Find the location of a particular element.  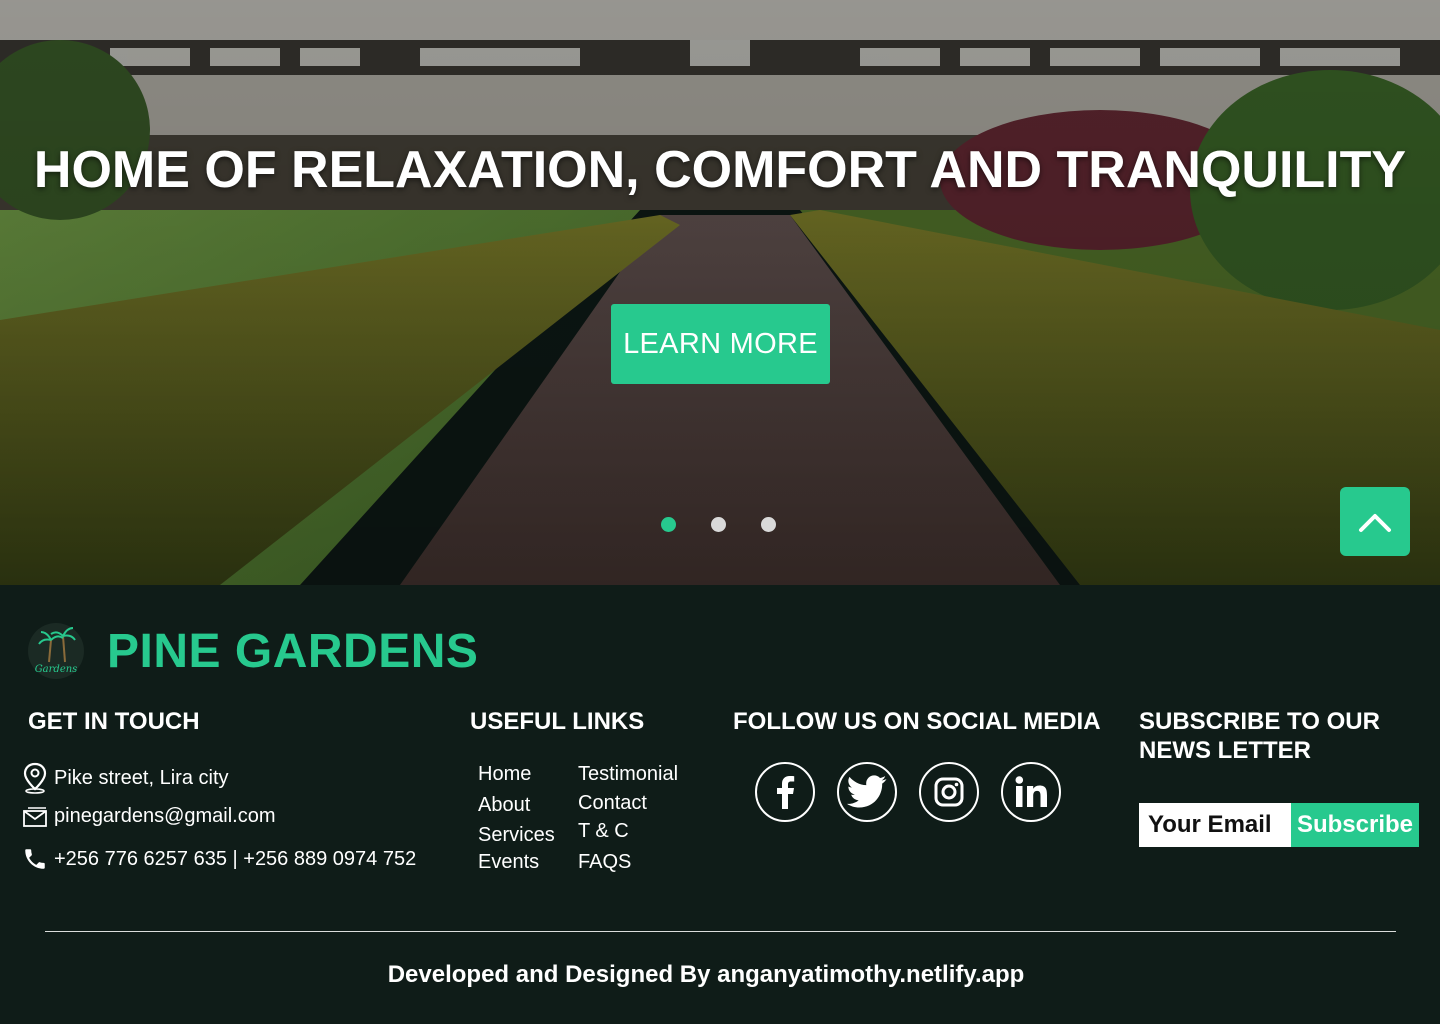

chevron-up-icon is located at coordinates (1375, 522).